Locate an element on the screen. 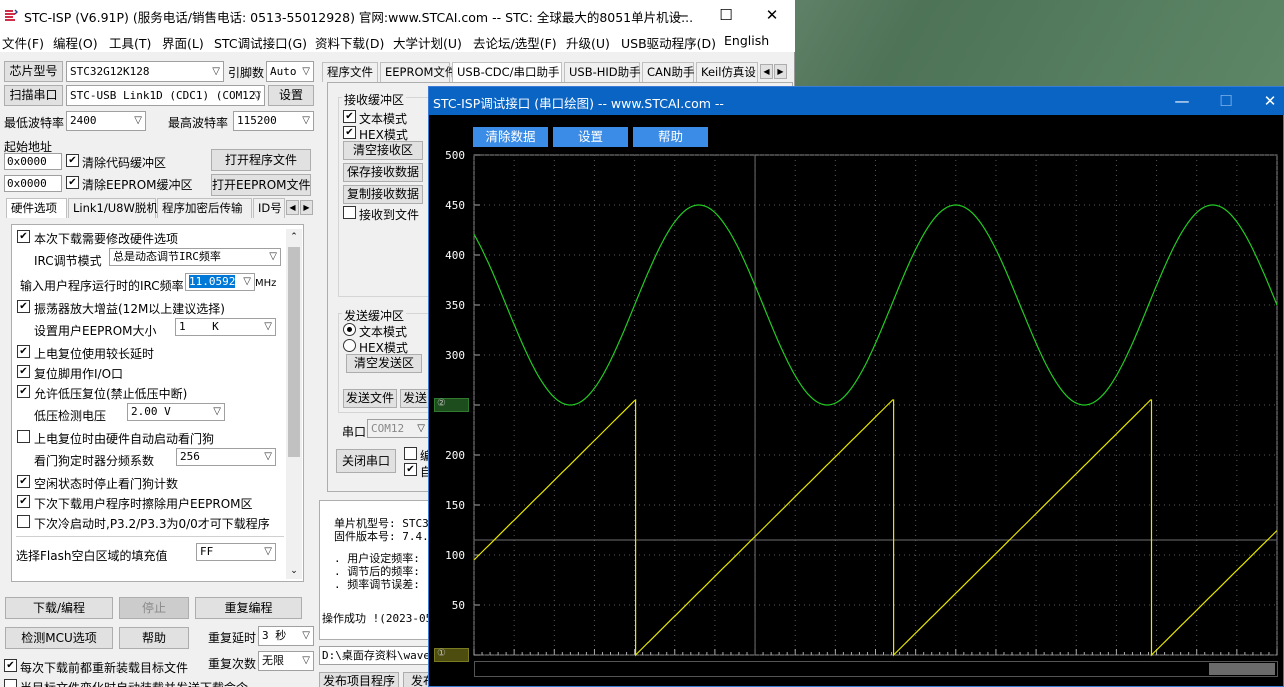 The height and width of the screenshot is (687, 1284). chip-model-button: 芯片型号 is located at coordinates (33, 71).